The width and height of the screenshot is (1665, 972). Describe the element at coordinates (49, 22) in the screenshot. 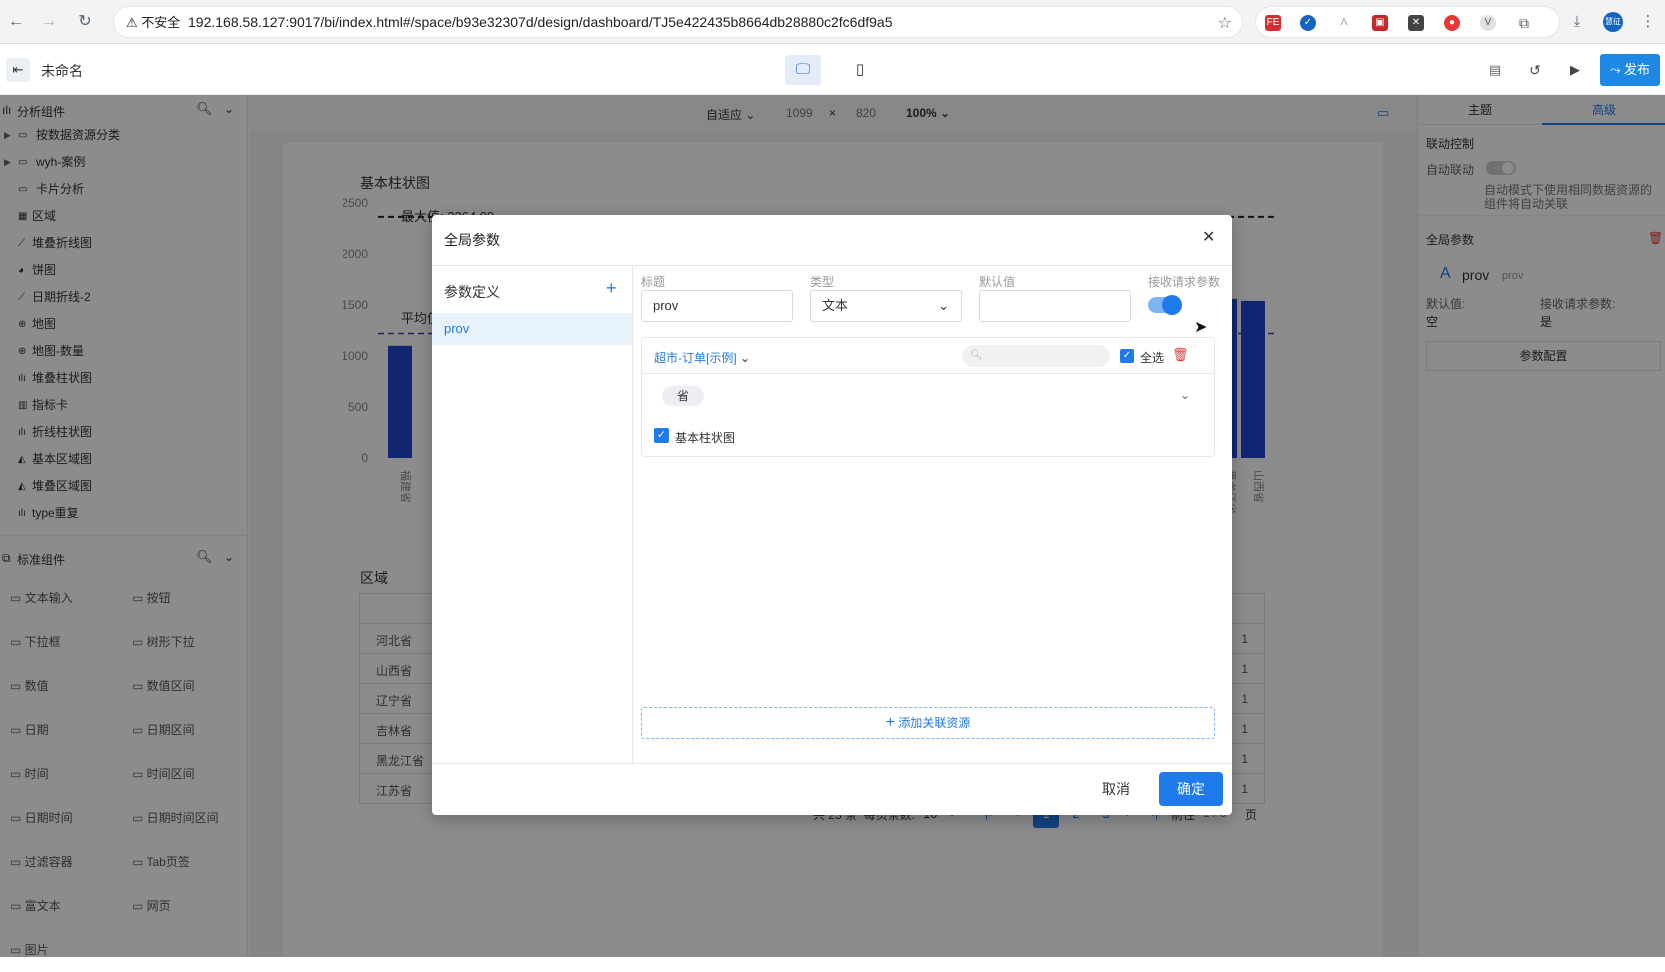

I see `forward-icon: →` at that location.